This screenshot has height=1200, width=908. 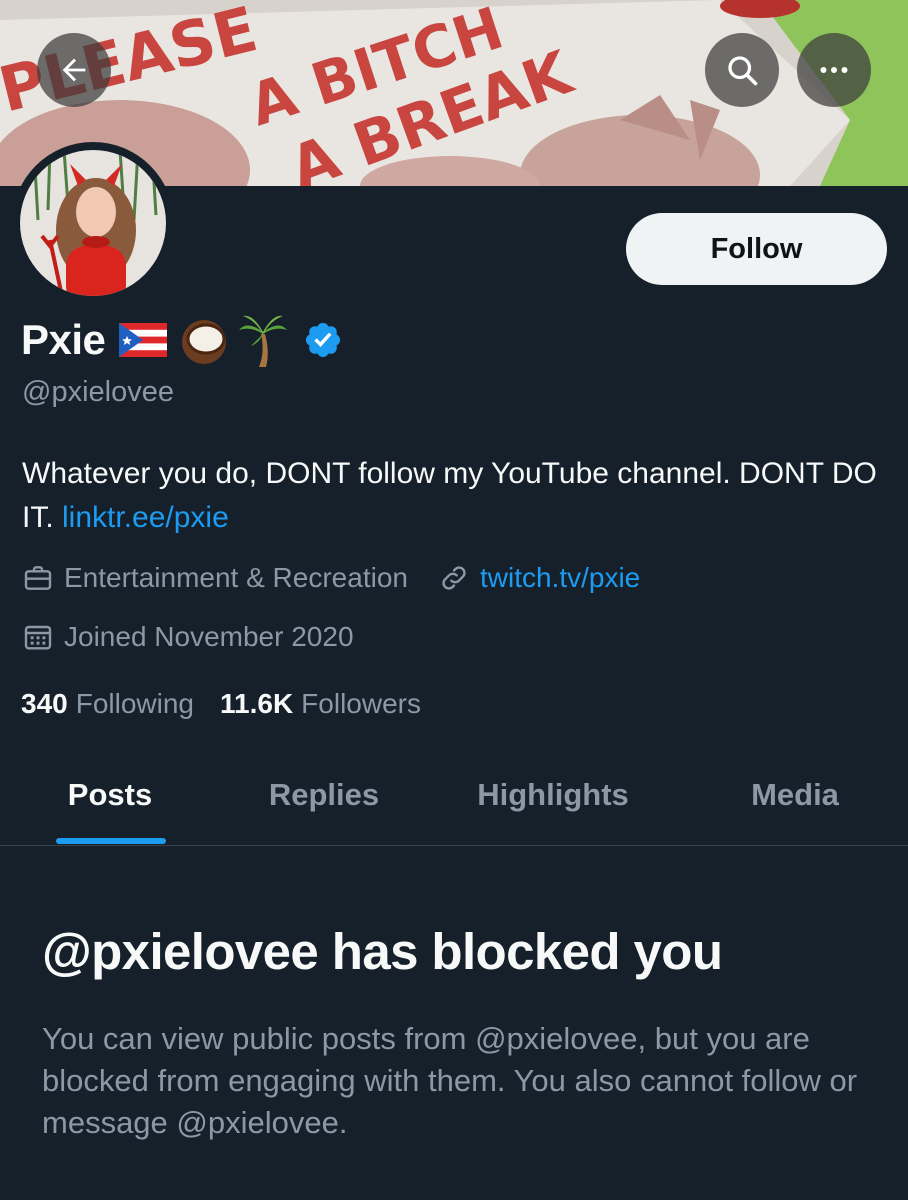 I want to click on display-name: Pxie, so click(x=63, y=339).